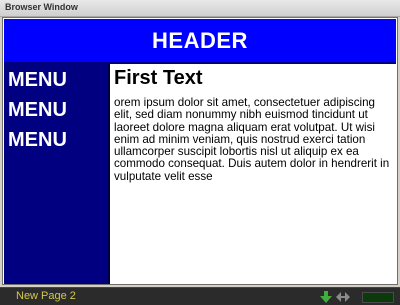  What do you see at coordinates (200, 296) in the screenshot?
I see `taskbar: New Page 2` at bounding box center [200, 296].